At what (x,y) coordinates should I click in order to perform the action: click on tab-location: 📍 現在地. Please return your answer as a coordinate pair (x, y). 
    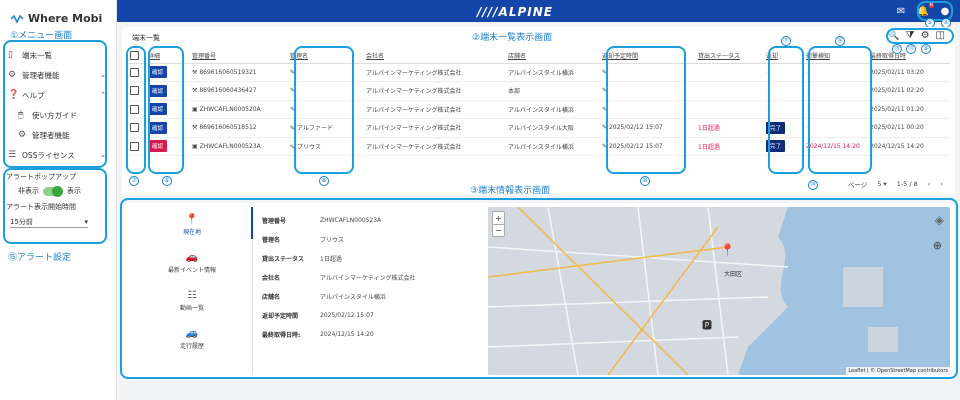
    Looking at the image, I should click on (192, 225).